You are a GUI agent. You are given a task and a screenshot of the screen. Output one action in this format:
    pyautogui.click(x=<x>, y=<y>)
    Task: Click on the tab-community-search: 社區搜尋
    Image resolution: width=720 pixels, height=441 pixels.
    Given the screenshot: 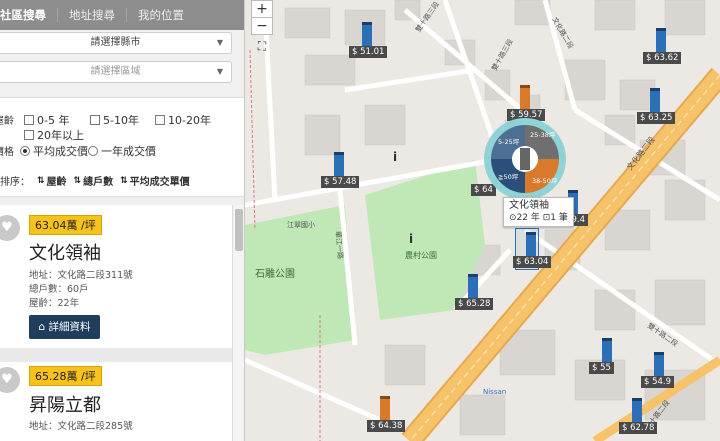 What is the action you would take?
    pyautogui.click(x=29, y=15)
    